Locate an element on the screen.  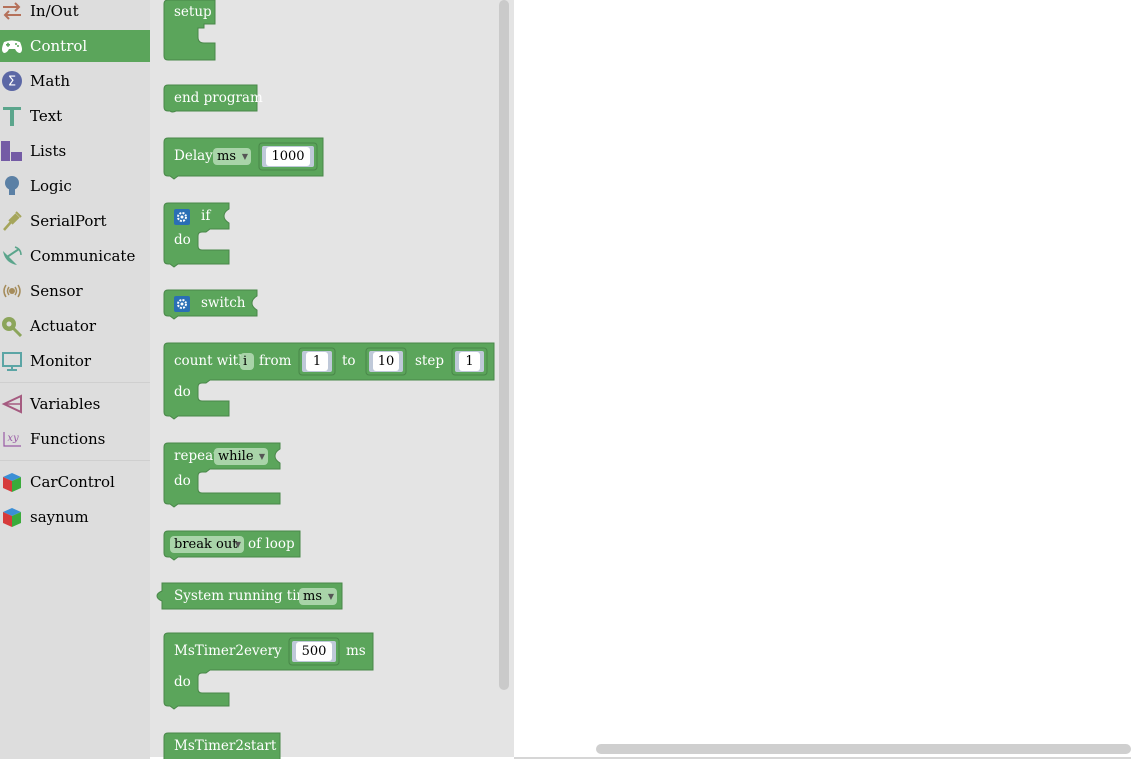
workspace-horizontal-scrollbar is located at coordinates (863, 749).